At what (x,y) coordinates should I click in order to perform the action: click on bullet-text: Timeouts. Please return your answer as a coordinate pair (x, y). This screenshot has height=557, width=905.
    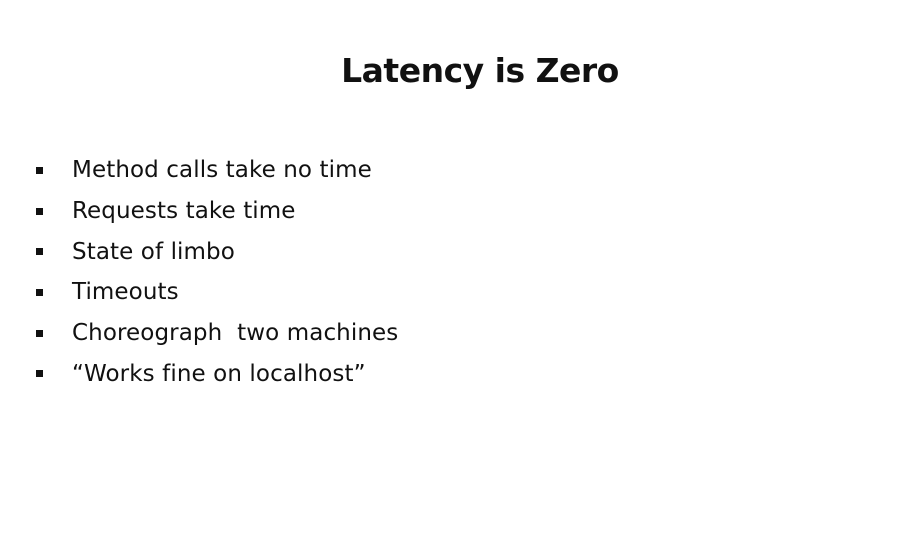
    Looking at the image, I should click on (125, 292).